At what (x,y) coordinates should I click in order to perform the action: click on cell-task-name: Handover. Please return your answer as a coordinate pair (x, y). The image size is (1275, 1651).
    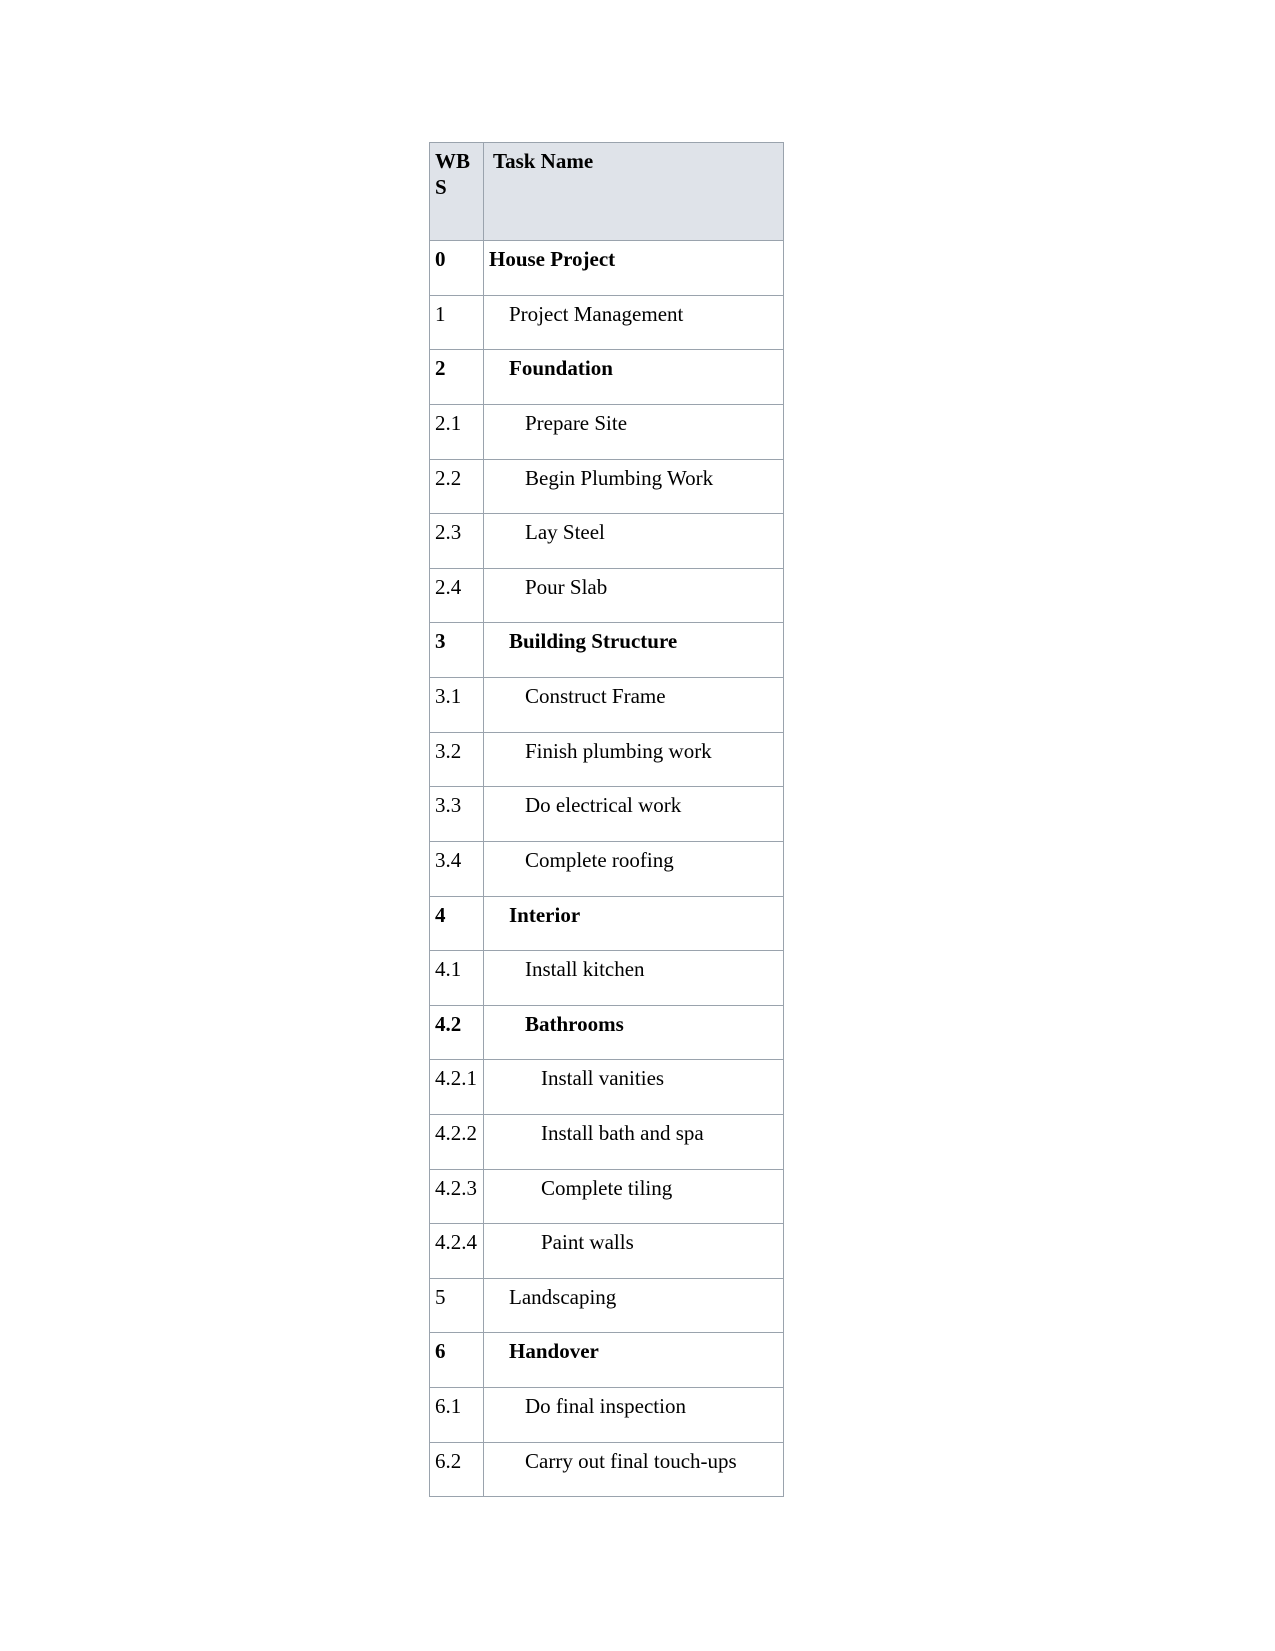
    Looking at the image, I should click on (633, 1360).